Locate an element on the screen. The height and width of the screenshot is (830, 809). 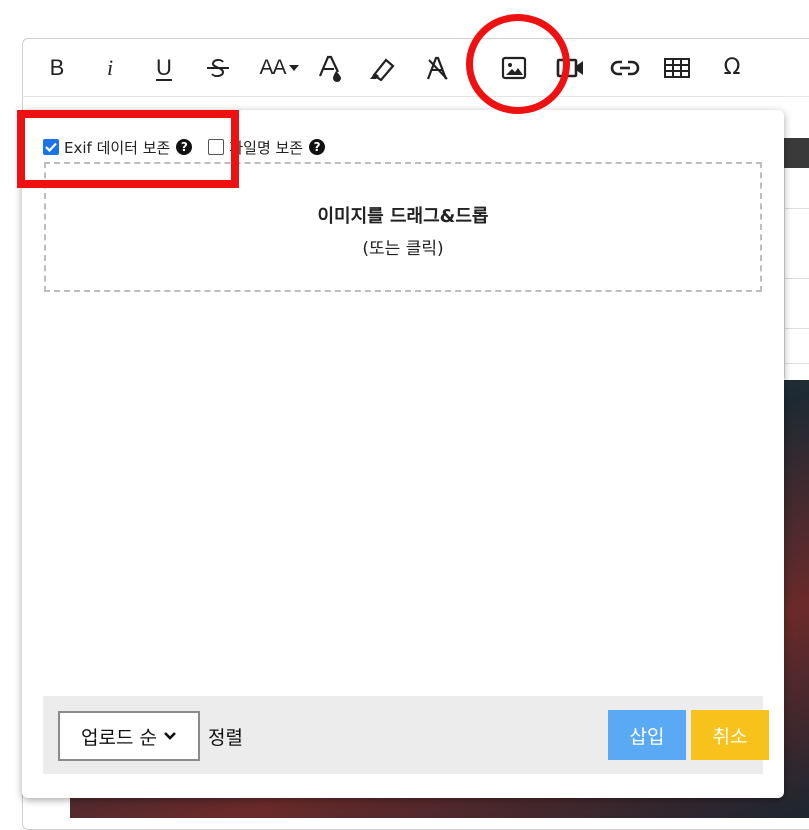
font-color-button is located at coordinates (330, 68).